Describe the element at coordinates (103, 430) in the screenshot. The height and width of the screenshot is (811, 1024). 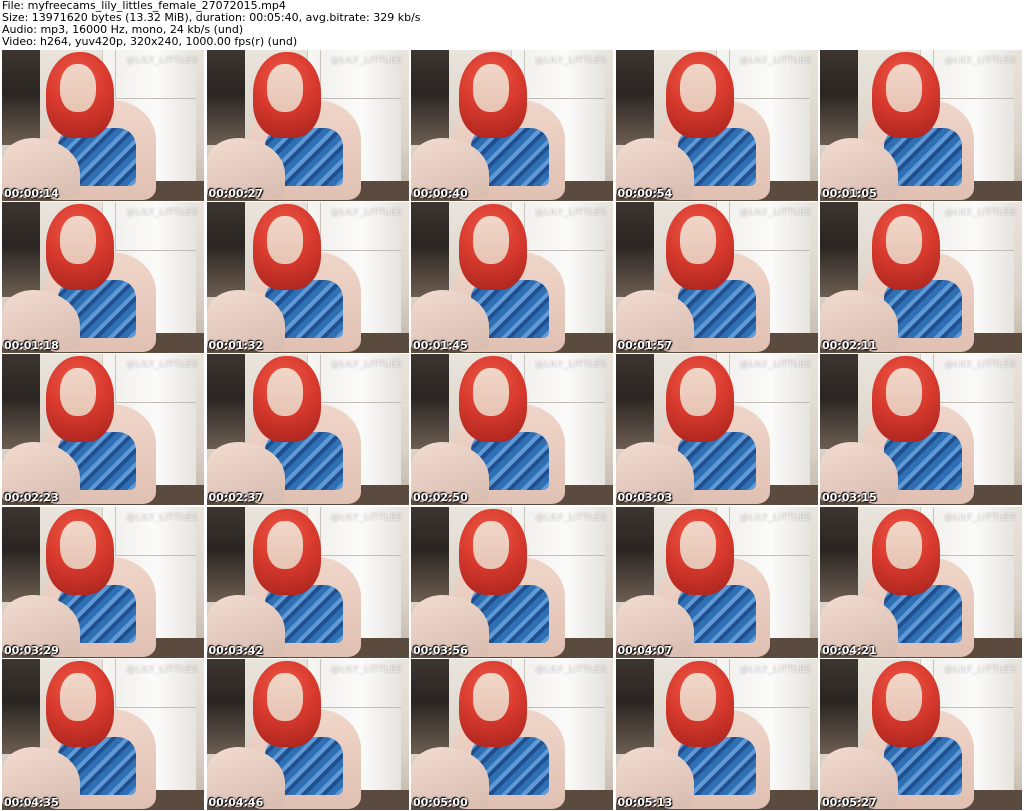
I see `video-thumbnail: @LILY_LITTLES 00:02:23` at that location.